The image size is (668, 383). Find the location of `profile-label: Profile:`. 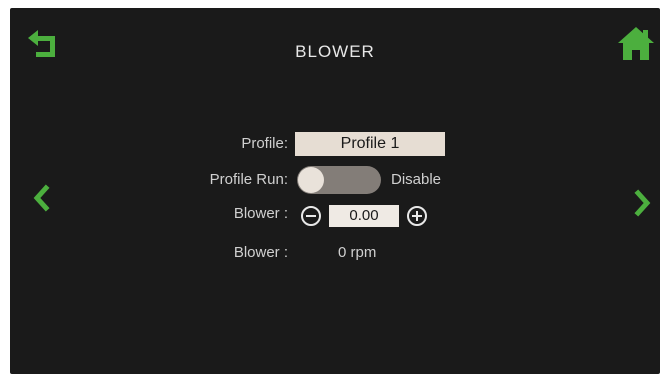

profile-label: Profile: is located at coordinates (264, 143).